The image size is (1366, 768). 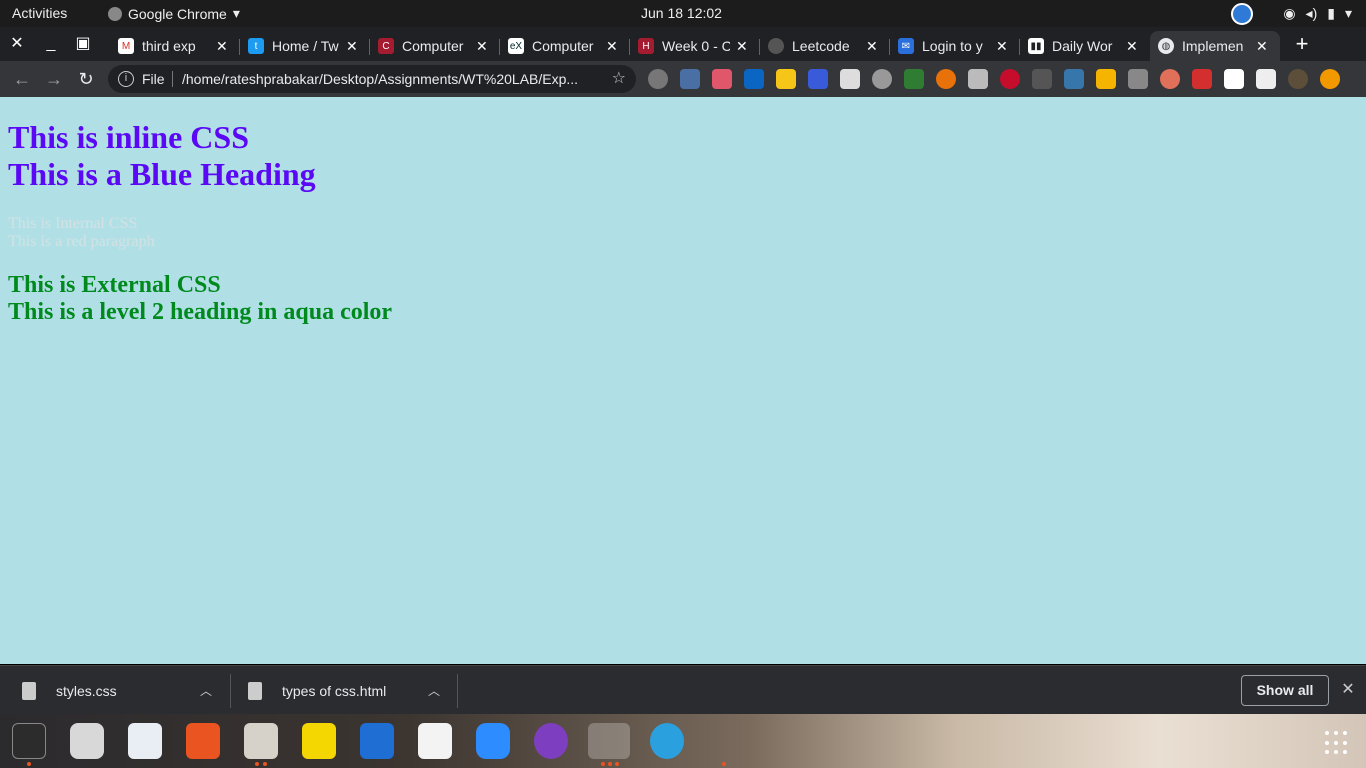 I want to click on tab-title: Home / Tw, so click(x=305, y=46).